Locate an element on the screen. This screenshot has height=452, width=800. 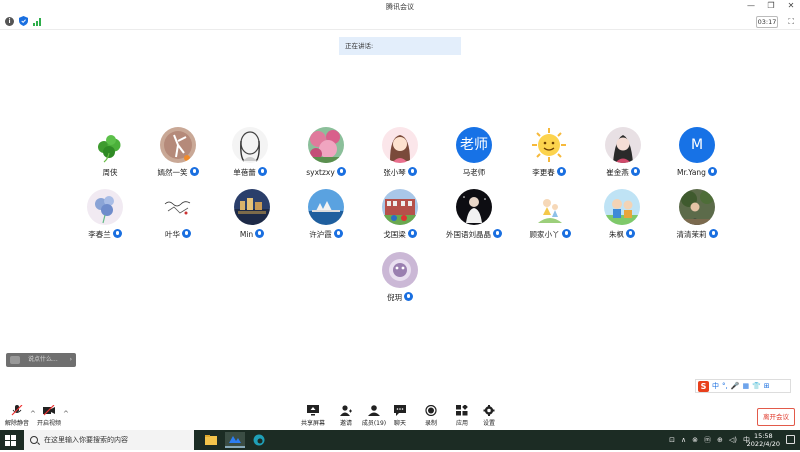
participant-tile: 戈国梁 is located at coordinates (400, 218).